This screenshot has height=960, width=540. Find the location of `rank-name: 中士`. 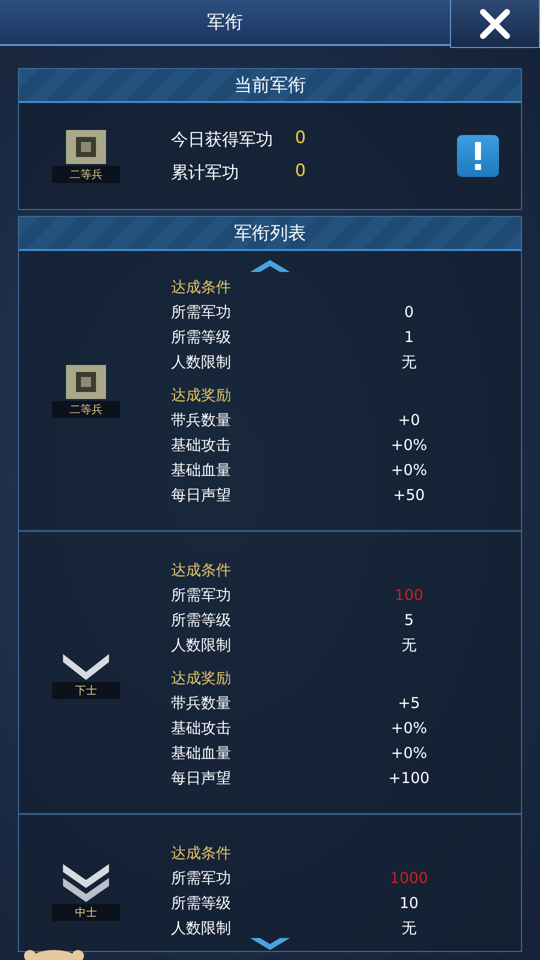

rank-name: 中士 is located at coordinates (86, 912).